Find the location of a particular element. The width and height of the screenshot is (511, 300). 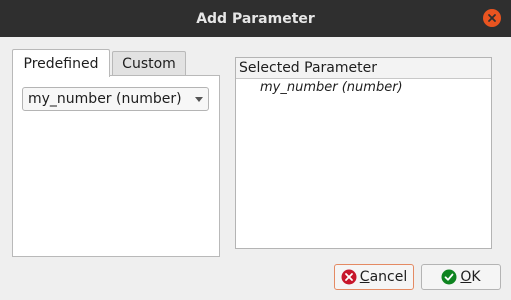

close-button is located at coordinates (492, 18).